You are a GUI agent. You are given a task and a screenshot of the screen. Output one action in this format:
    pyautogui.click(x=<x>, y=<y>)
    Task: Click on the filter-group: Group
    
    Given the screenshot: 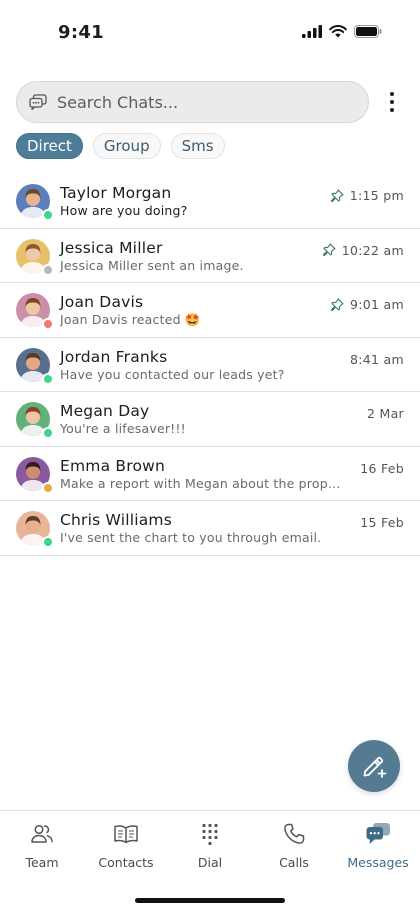 What is the action you would take?
    pyautogui.click(x=126, y=146)
    